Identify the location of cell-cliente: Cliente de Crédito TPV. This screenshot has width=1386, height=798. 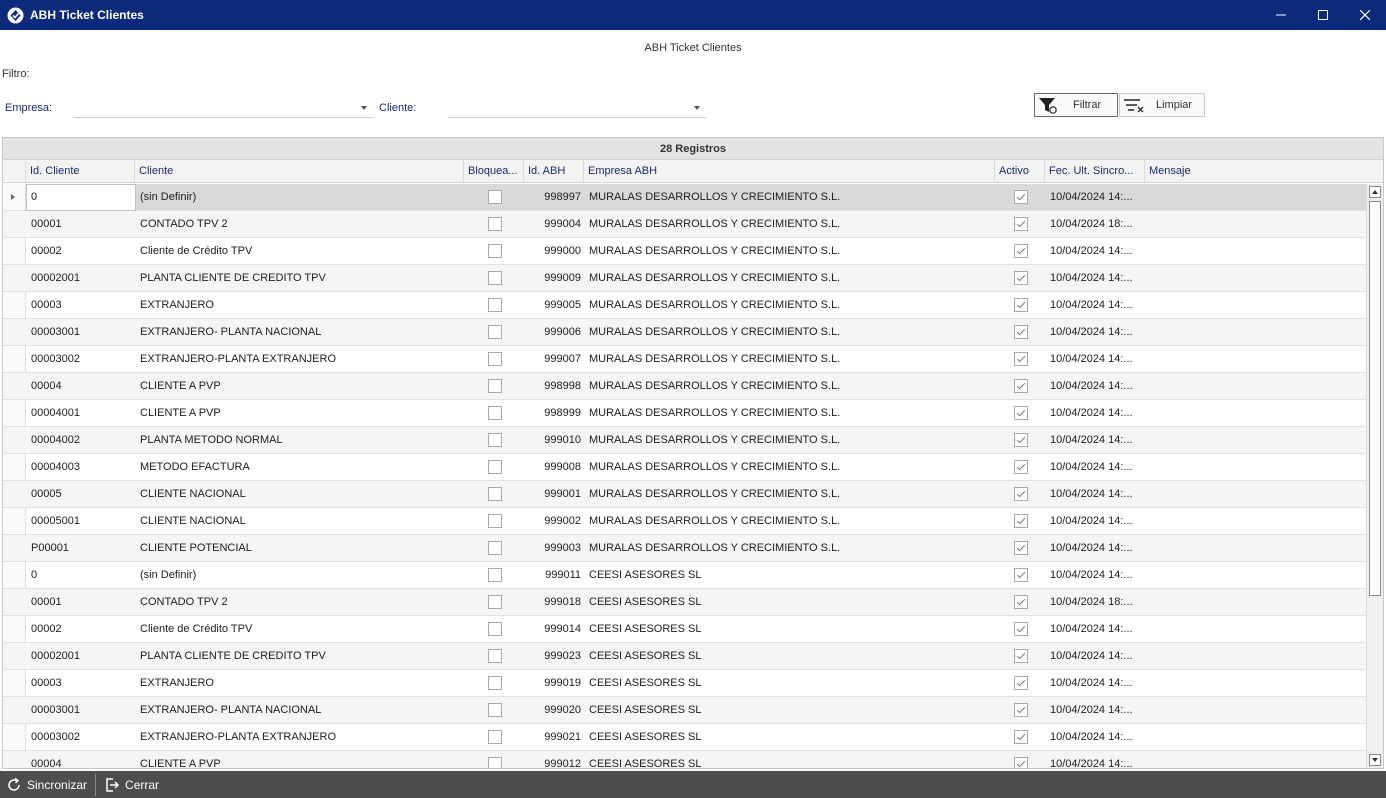
(300, 629).